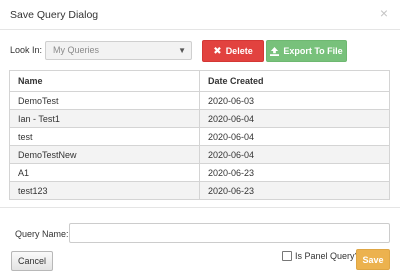  What do you see at coordinates (54, 15) in the screenshot?
I see `dialog-title: Save Query Dialog` at bounding box center [54, 15].